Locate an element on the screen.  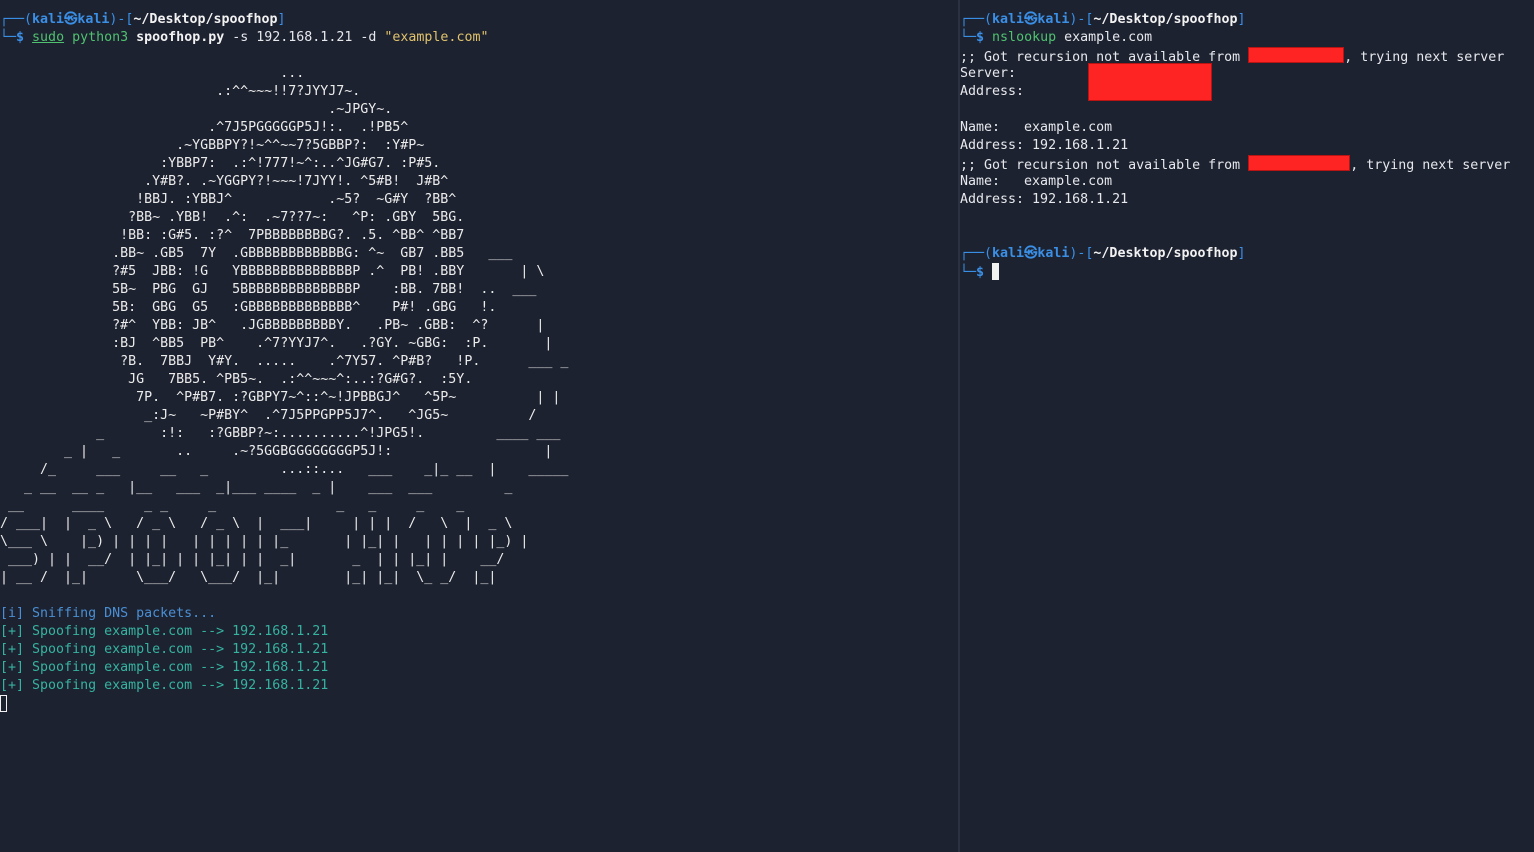
cmd-arg: example.com is located at coordinates (1108, 37).